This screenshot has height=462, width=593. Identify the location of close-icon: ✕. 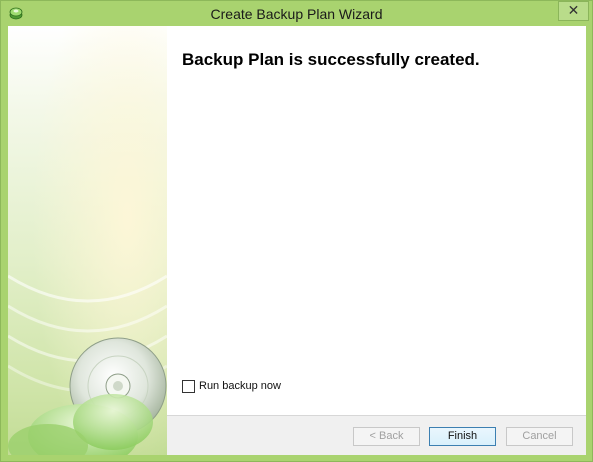
(573, 11).